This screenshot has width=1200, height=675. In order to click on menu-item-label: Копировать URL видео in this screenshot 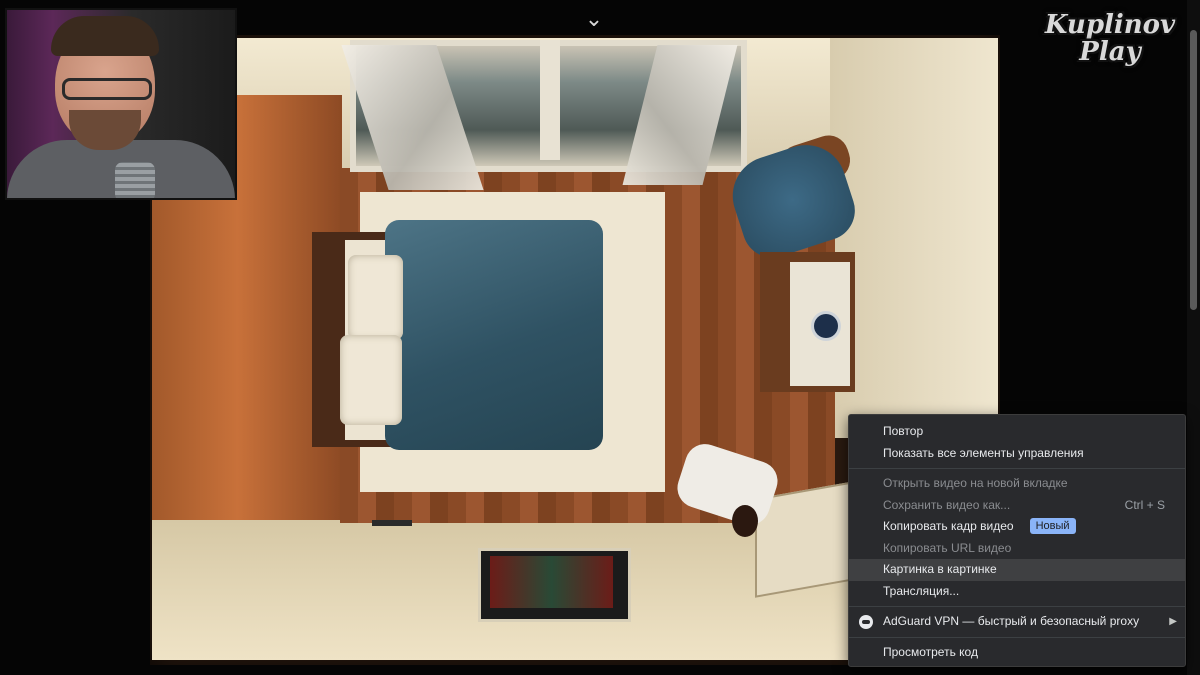, I will do `click(947, 547)`.